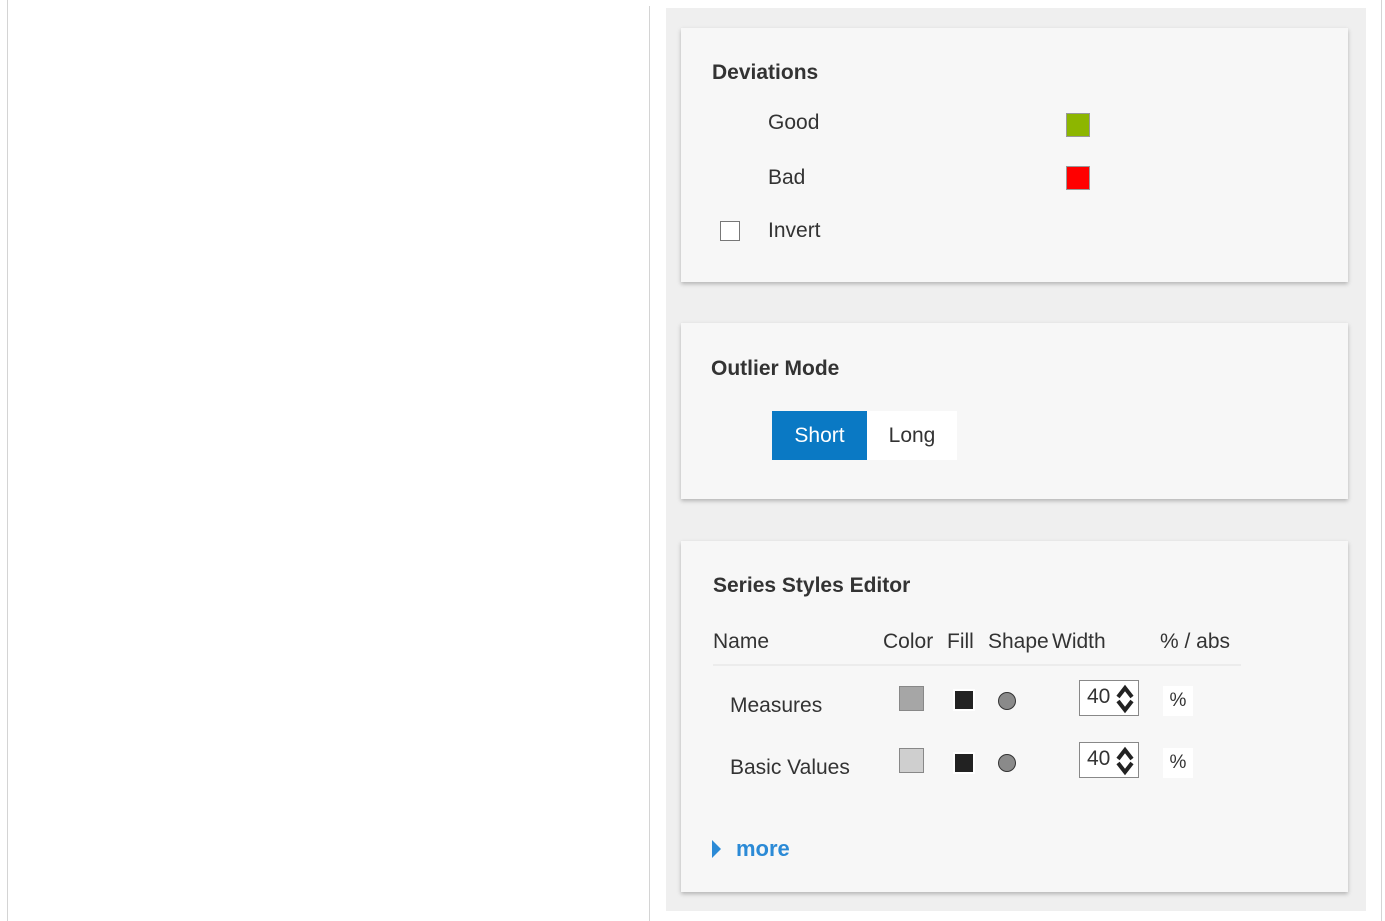  What do you see at coordinates (1078, 125) in the screenshot?
I see `good-color-swatch` at bounding box center [1078, 125].